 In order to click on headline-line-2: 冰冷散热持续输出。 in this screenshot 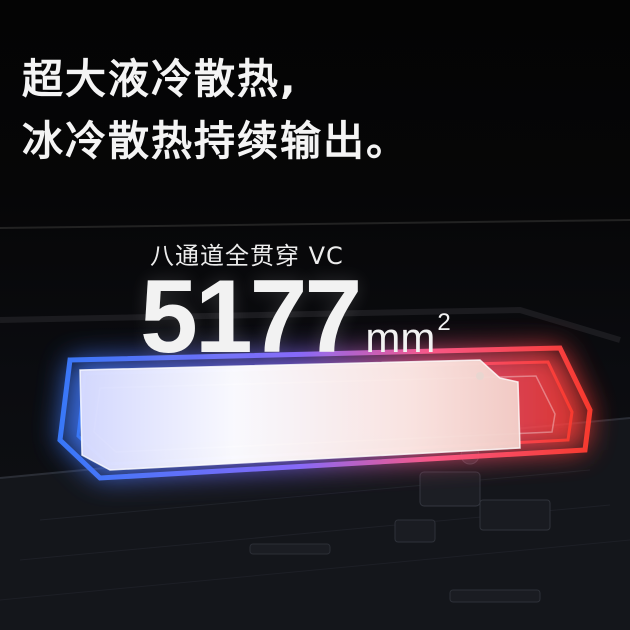, I will do `click(215, 141)`.